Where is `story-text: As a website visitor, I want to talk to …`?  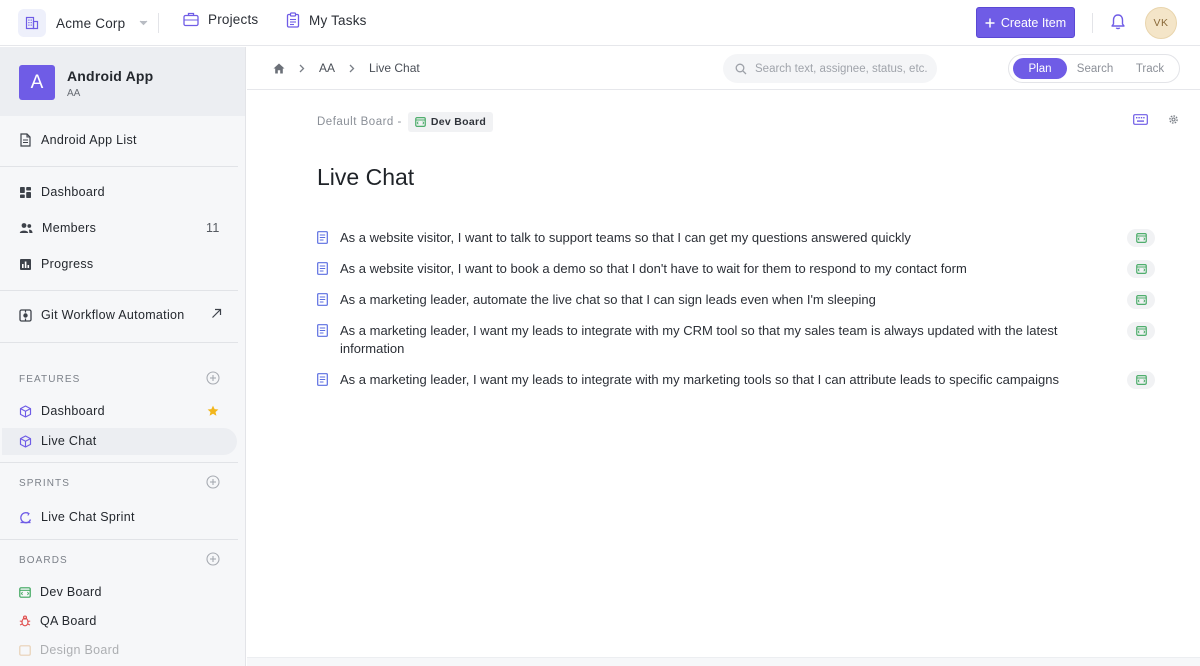 story-text: As a website visitor, I want to talk to … is located at coordinates (625, 237).